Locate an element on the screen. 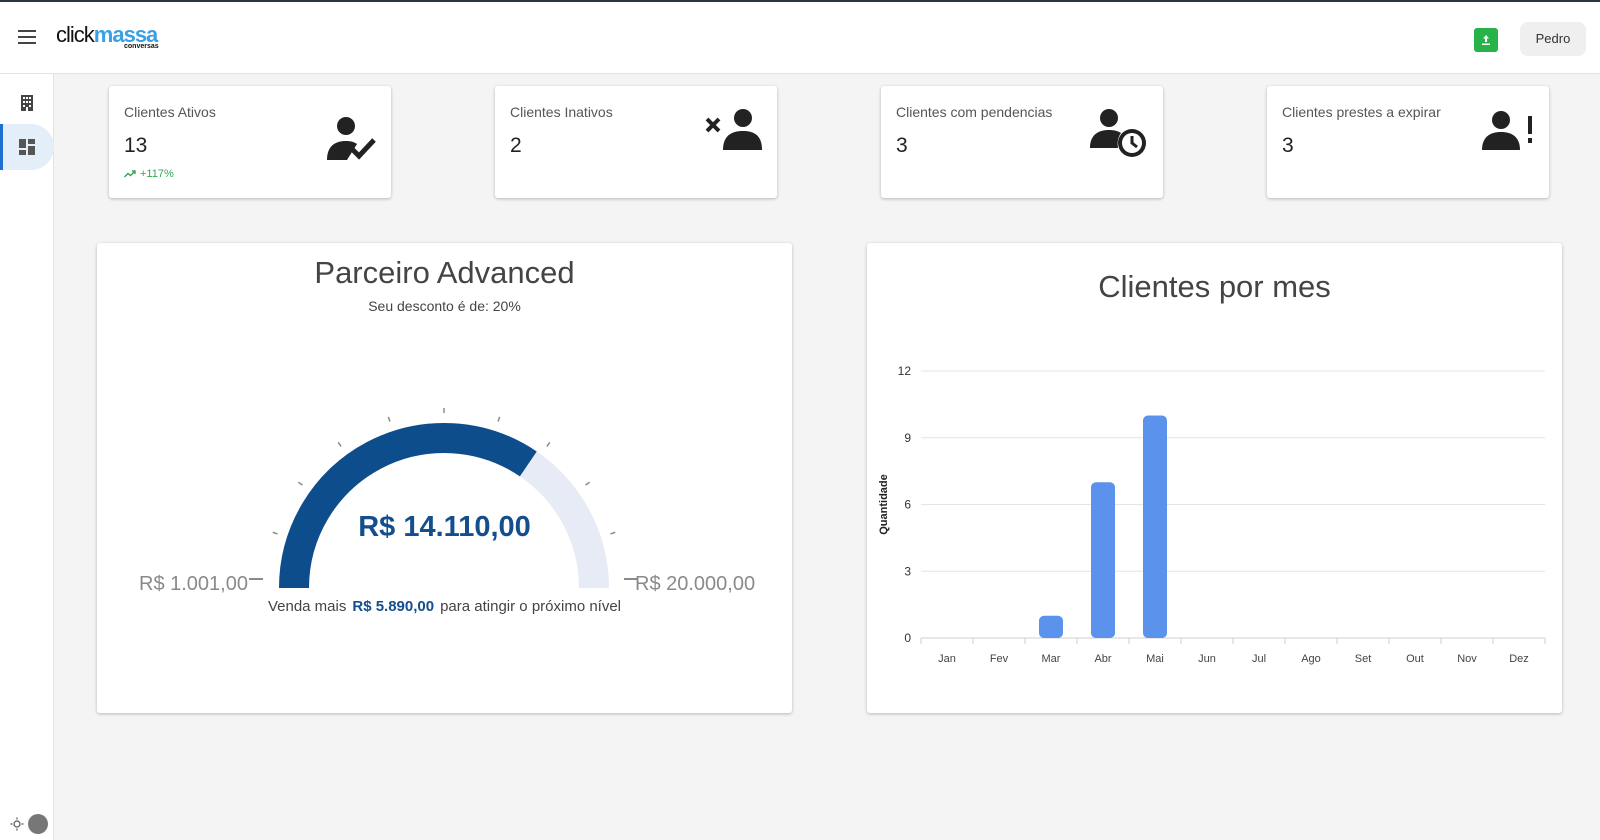  x-tick-label: Out is located at coordinates (1415, 659).